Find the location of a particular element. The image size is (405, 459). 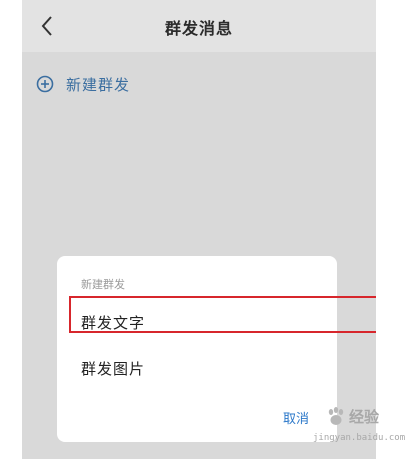

watermark-brand: 经验 is located at coordinates (364, 417).